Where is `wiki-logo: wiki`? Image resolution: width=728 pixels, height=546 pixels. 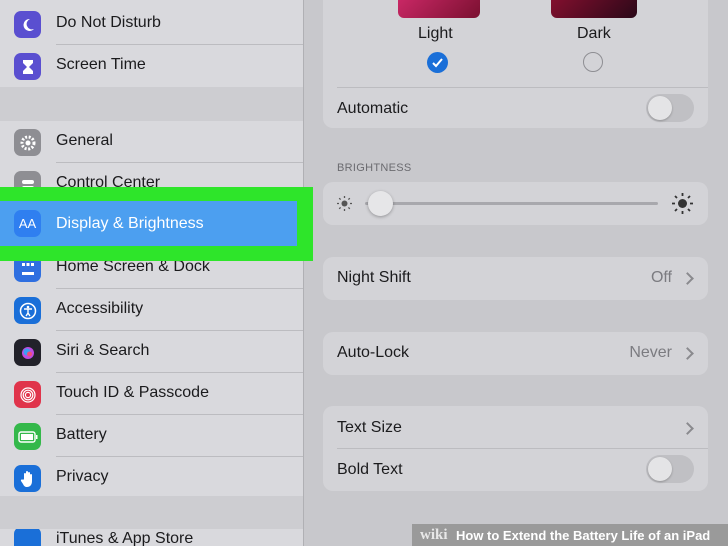
wiki-logo: wiki is located at coordinates (434, 535).